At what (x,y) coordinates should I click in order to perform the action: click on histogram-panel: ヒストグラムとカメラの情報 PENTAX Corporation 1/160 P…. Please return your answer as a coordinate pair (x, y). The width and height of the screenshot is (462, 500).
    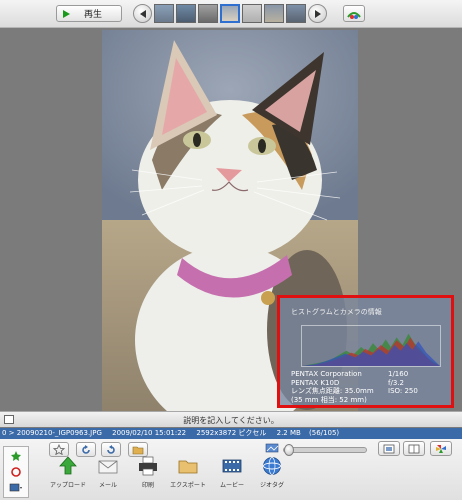
    Looking at the image, I should click on (365, 351).